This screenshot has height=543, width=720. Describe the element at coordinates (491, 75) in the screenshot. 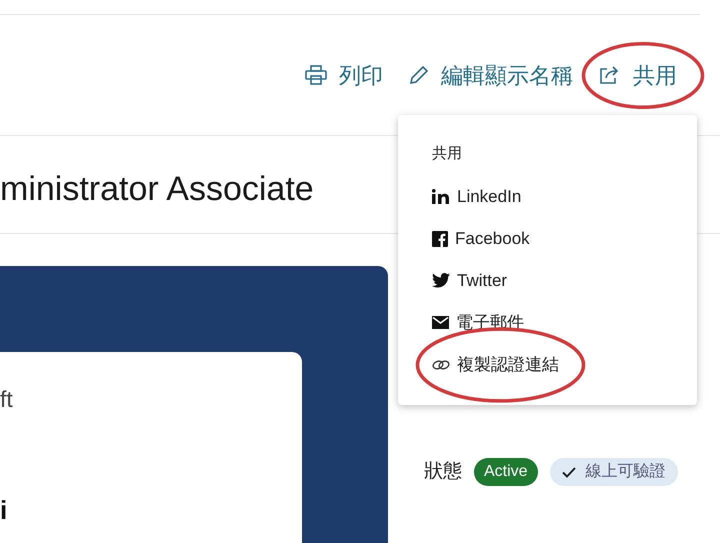

I see `edit-name-button: 編輯顯示名稱` at that location.